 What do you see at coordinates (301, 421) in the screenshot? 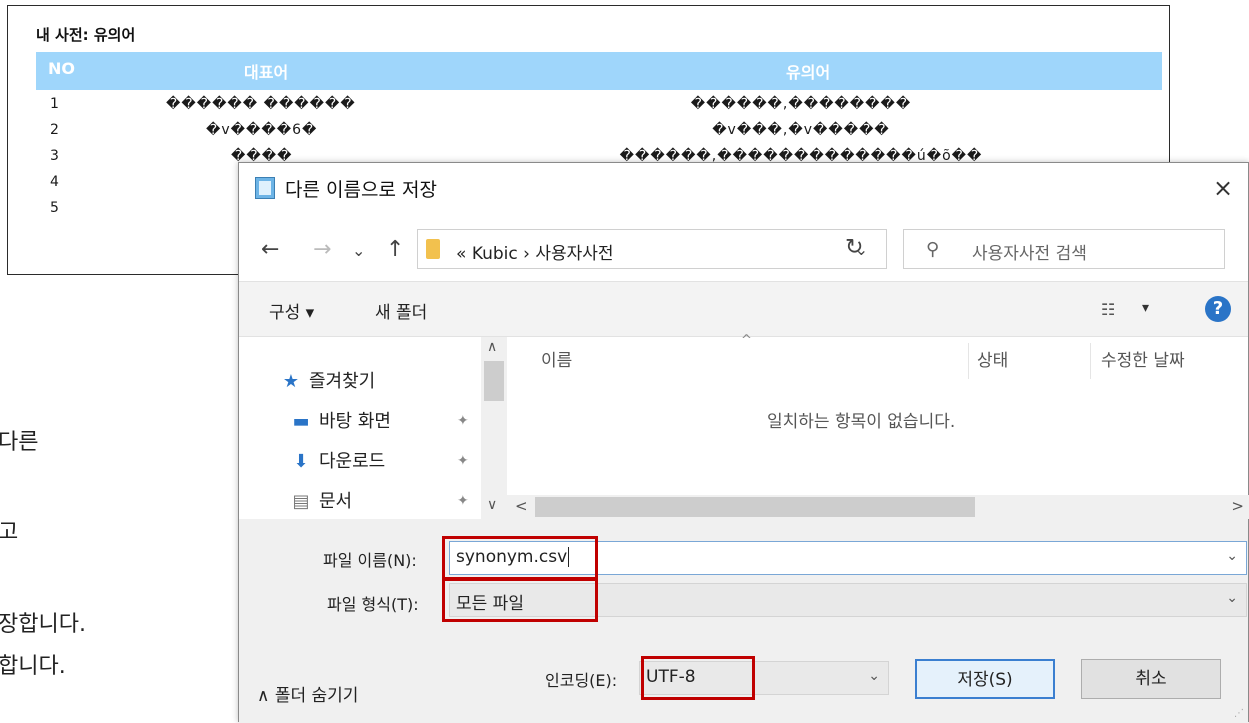
I see `desktop-icon: ▬` at bounding box center [301, 421].